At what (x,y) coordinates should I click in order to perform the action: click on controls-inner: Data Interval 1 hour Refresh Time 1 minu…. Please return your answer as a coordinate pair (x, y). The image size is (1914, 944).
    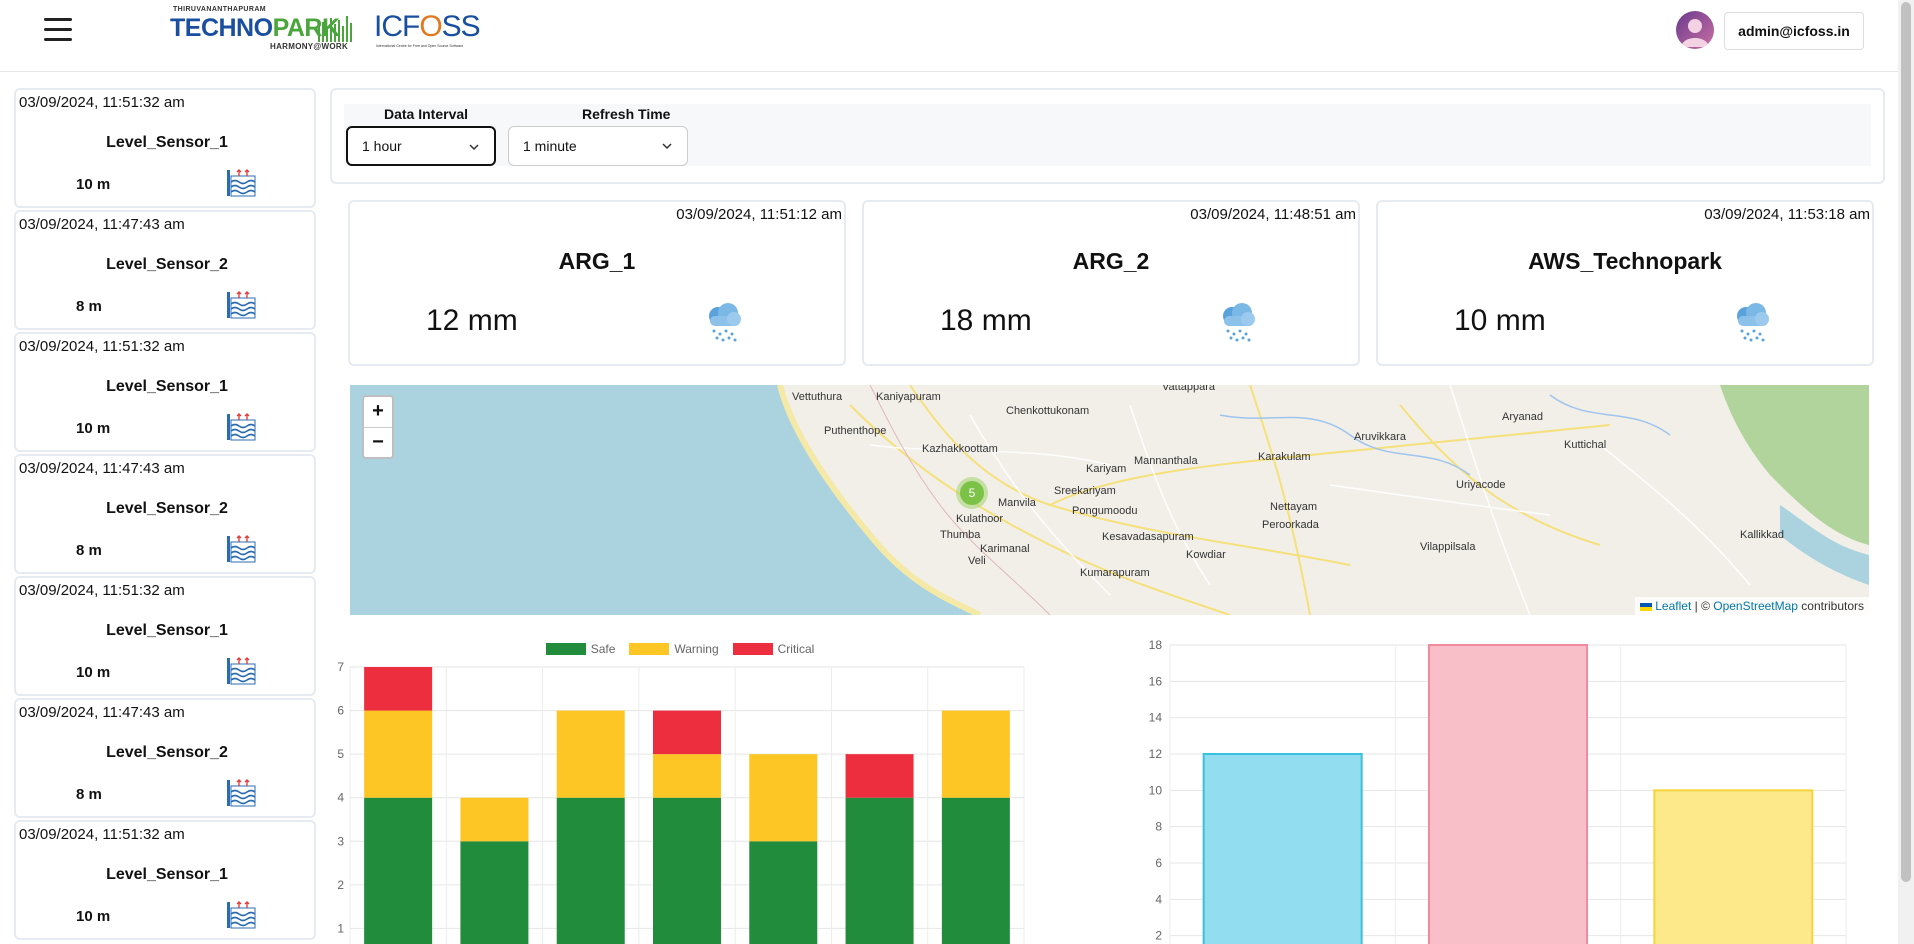
    Looking at the image, I should click on (1107, 135).